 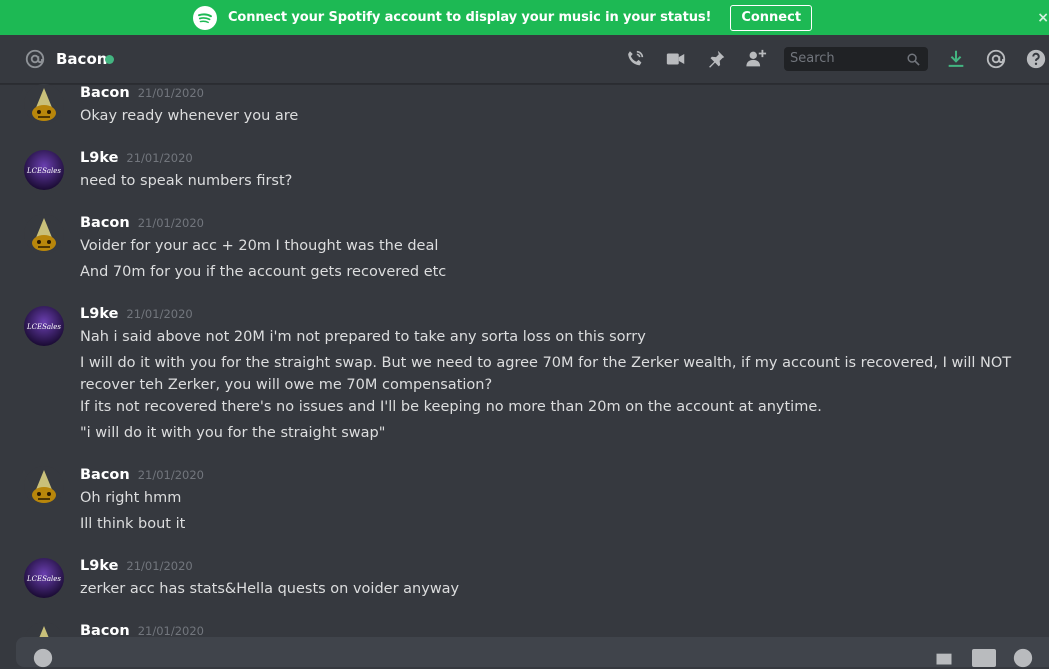 I want to click on gif-icon, so click(x=984, y=658).